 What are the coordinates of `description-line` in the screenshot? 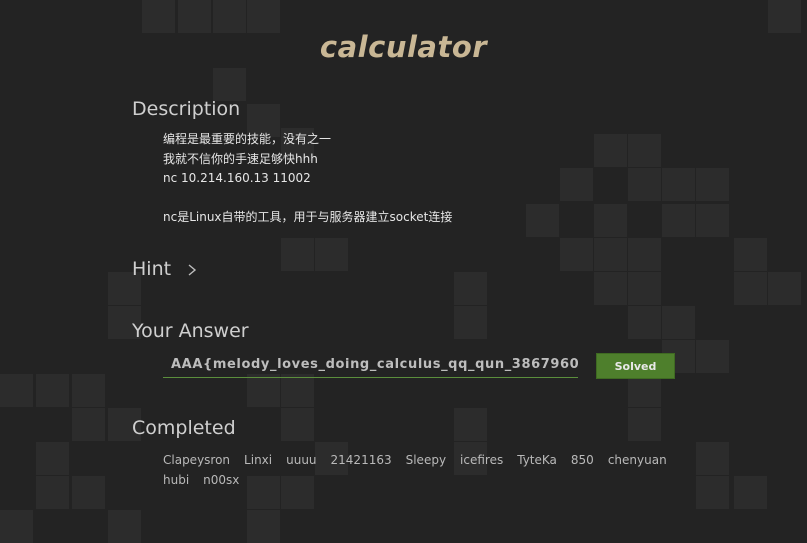 It's located at (307, 199).